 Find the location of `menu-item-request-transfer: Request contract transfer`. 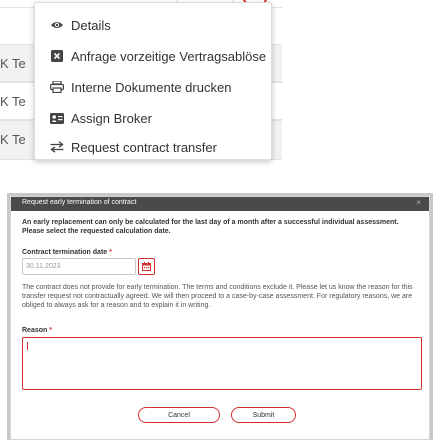

menu-item-request-transfer: Request contract transfer is located at coordinates (133, 147).